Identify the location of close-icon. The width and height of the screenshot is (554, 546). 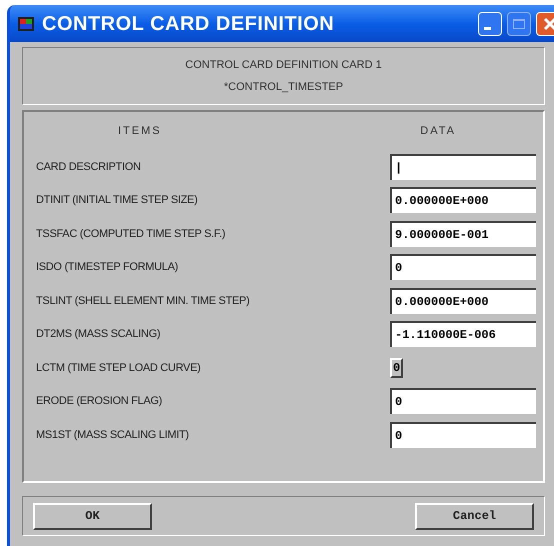
(548, 23).